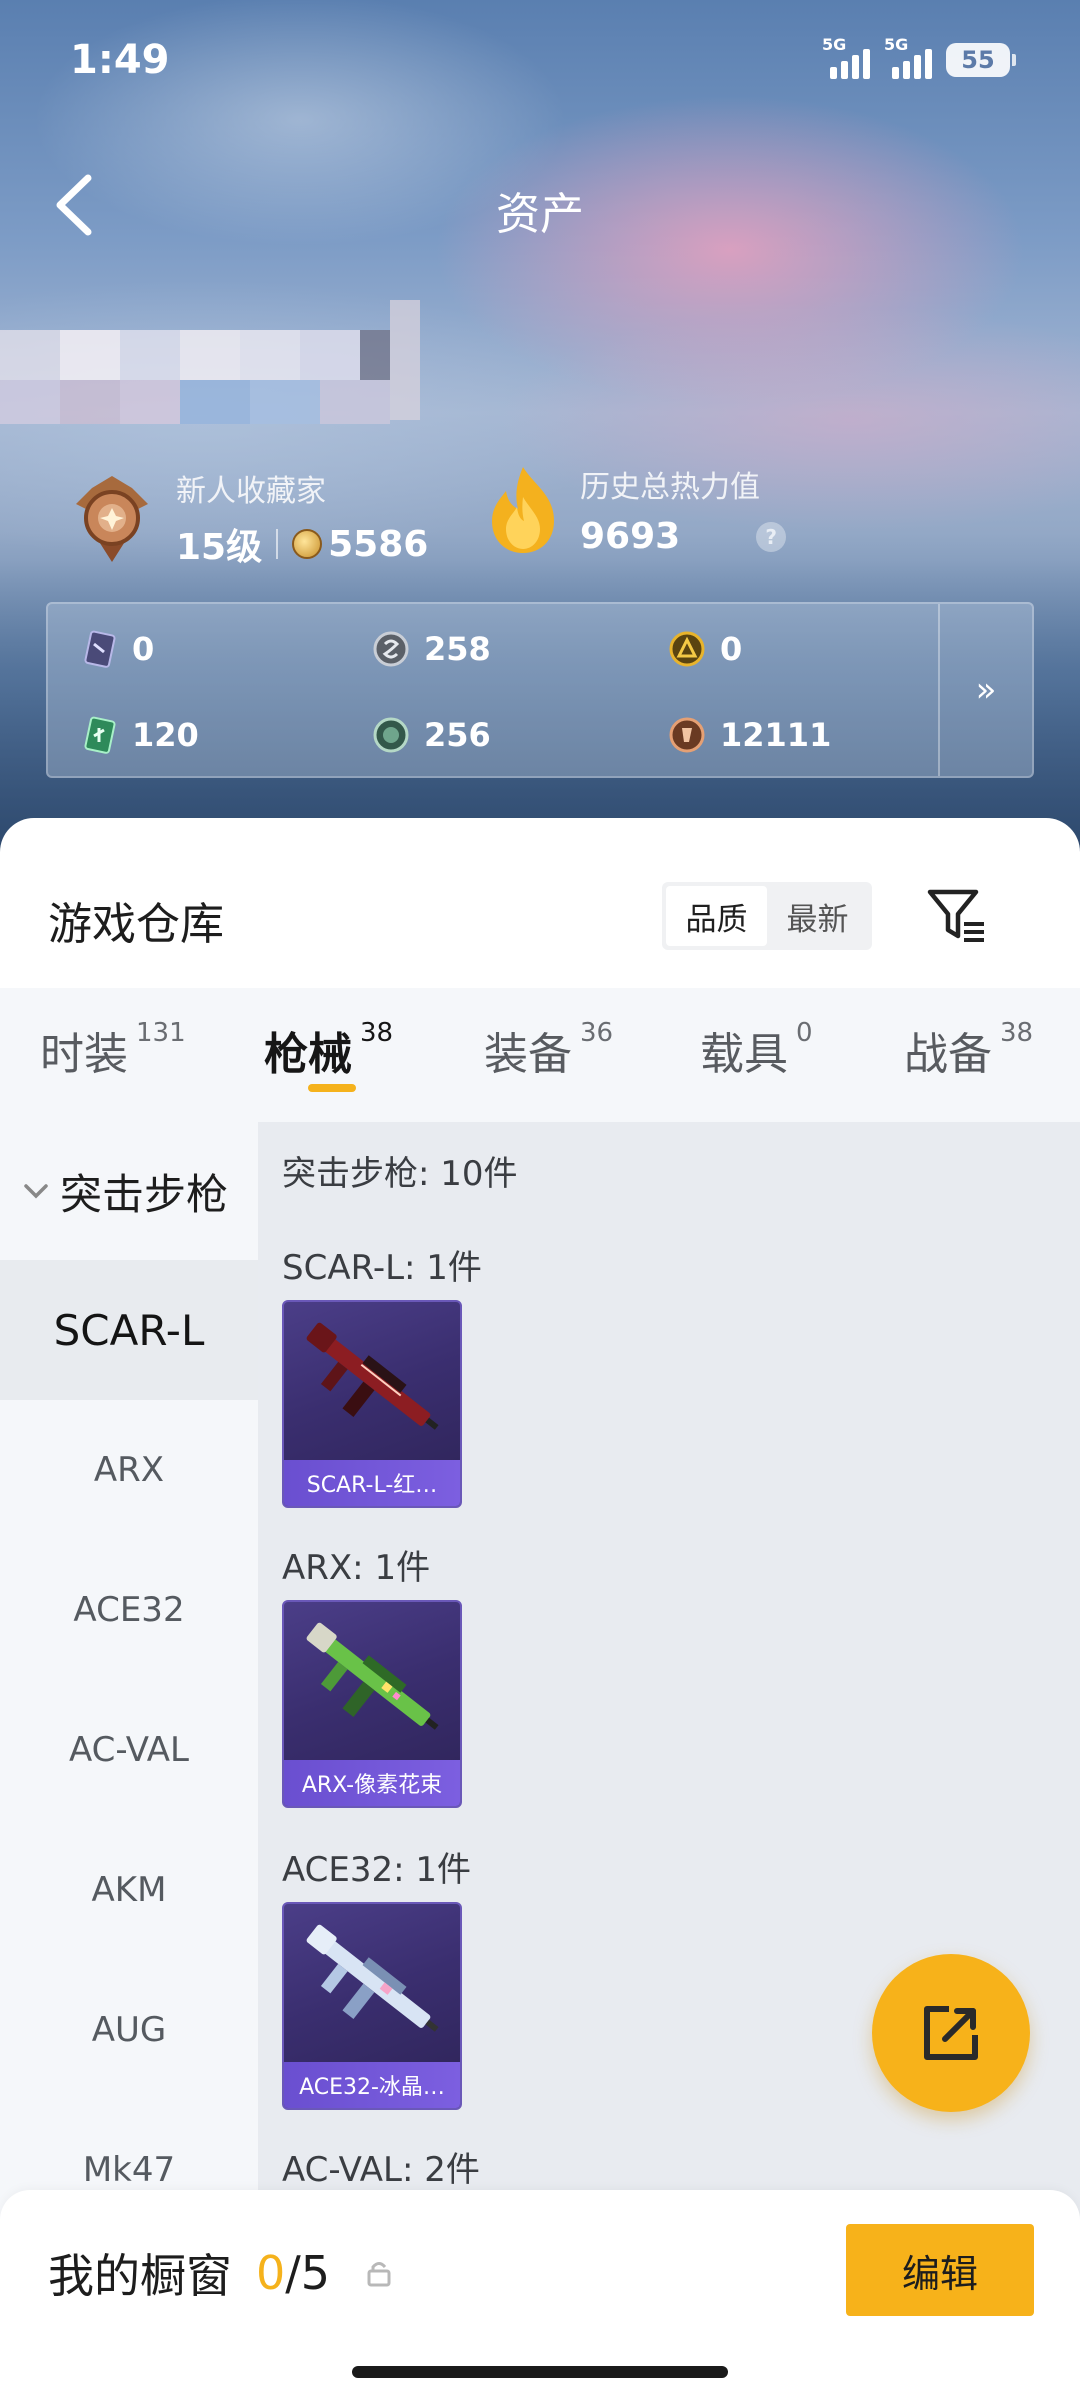 The width and height of the screenshot is (1080, 2400). Describe the element at coordinates (528, 1054) in the screenshot. I see `tab-label: 装备` at that location.